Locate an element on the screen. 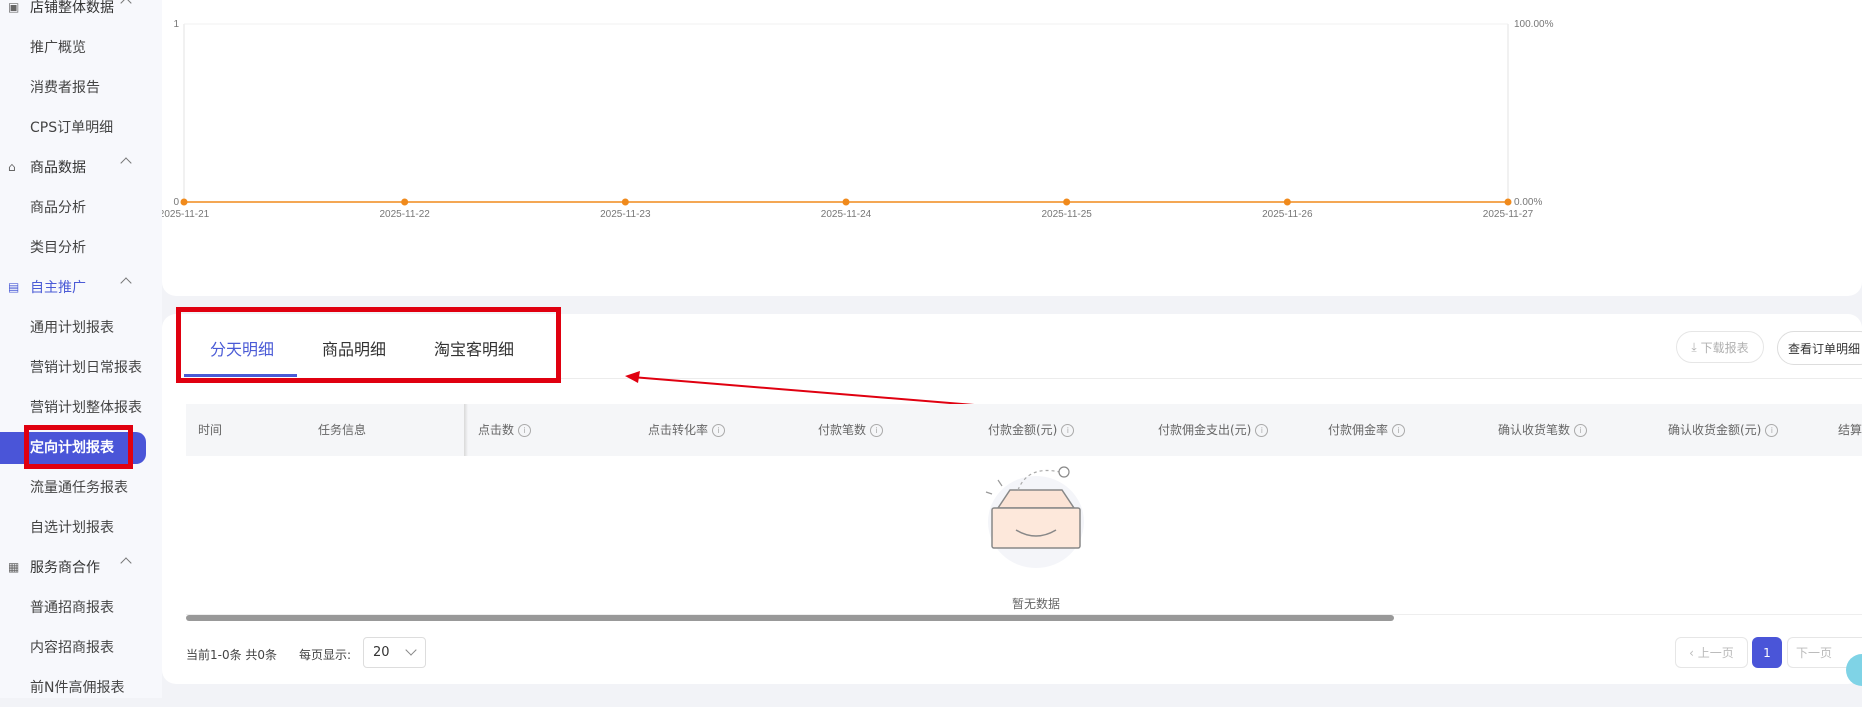 This screenshot has height=707, width=1862. sidebar-item-label: 前N件高佣报表 is located at coordinates (77, 688).